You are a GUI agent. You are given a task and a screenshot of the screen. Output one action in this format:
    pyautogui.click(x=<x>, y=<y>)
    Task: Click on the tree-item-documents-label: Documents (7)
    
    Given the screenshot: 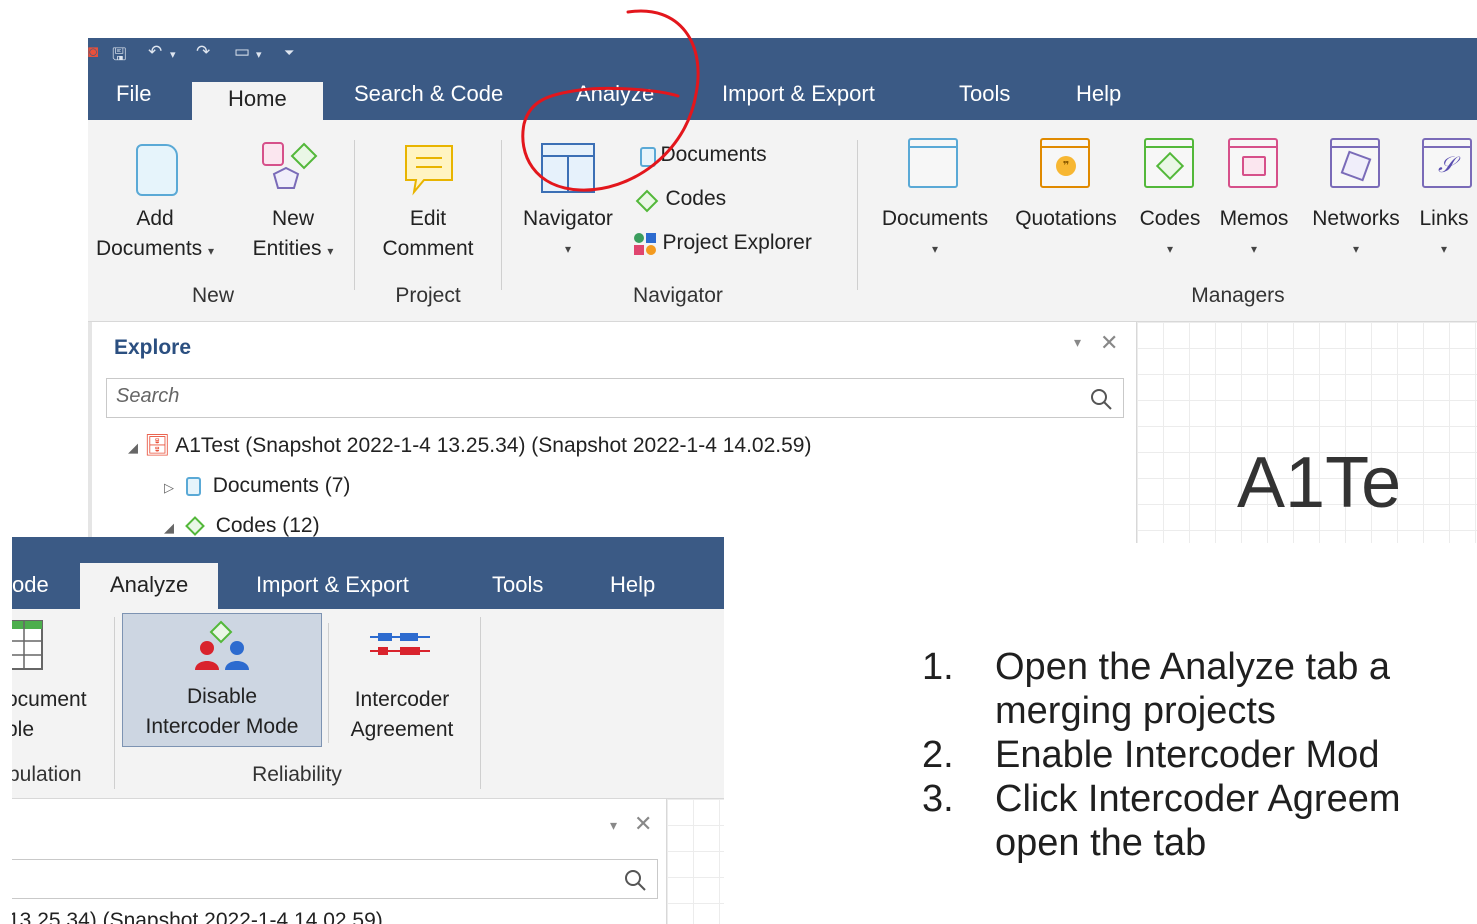 What is the action you would take?
    pyautogui.click(x=281, y=485)
    